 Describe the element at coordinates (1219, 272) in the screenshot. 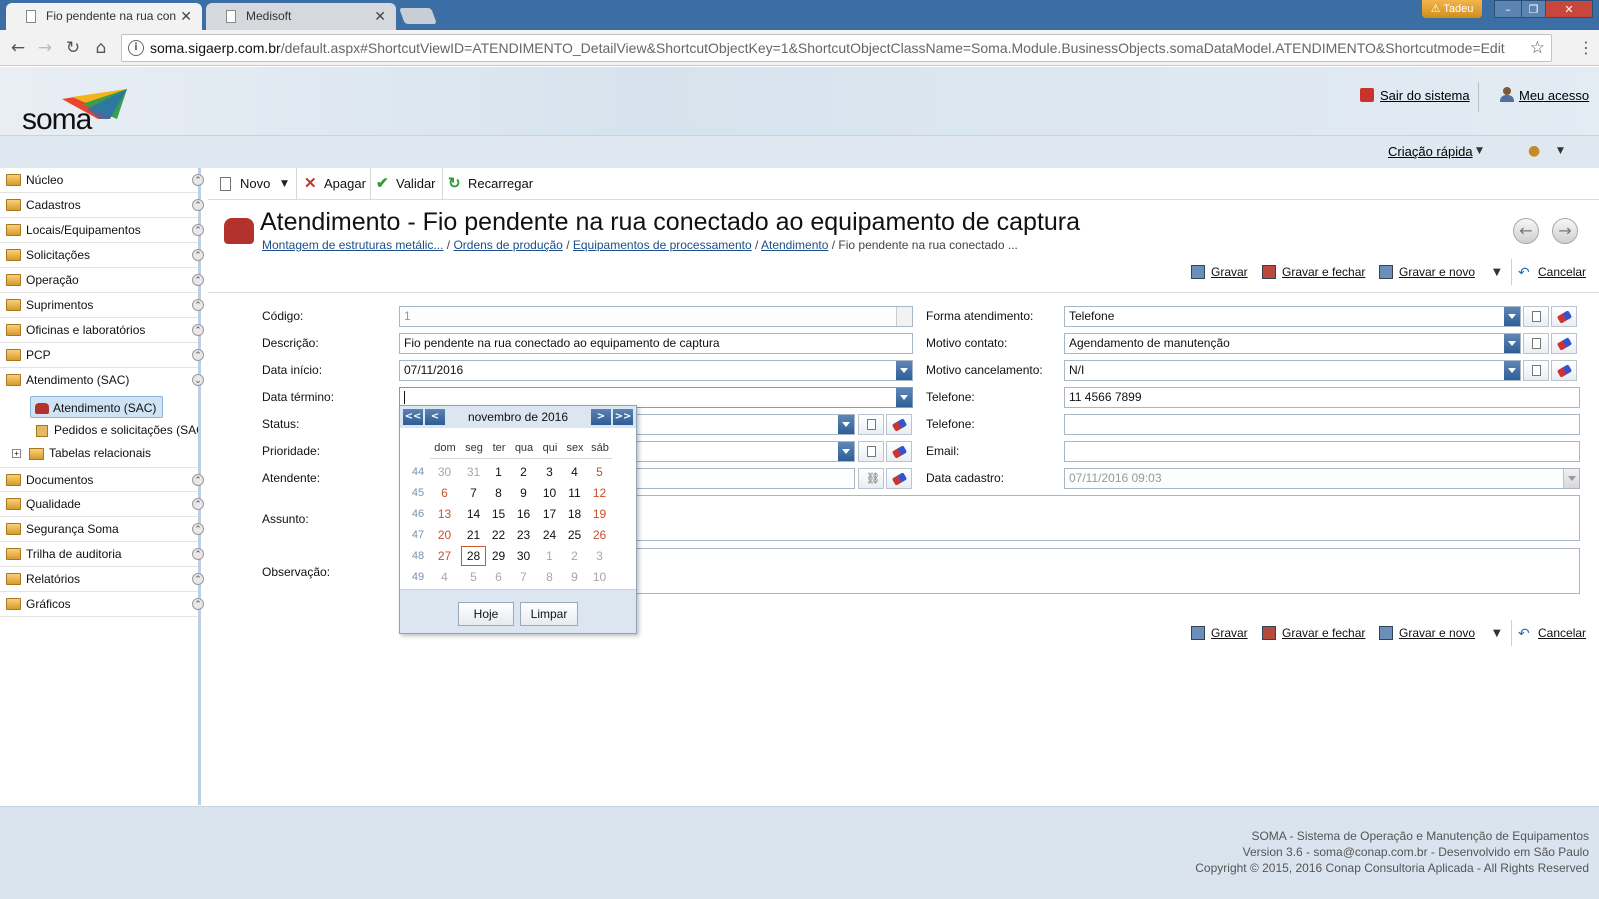

I see `save-button: Gravar` at that location.